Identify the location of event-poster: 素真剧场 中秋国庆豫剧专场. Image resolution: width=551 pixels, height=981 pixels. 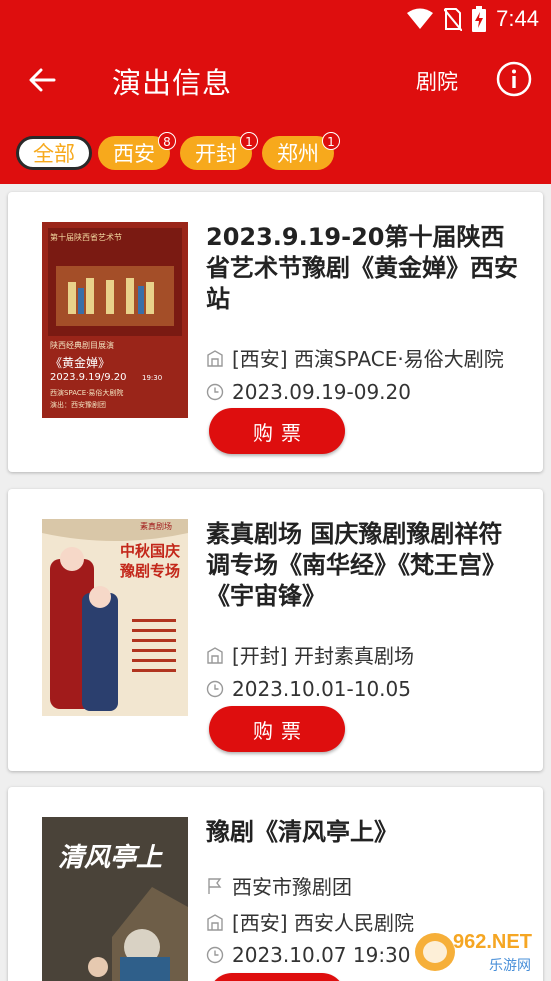
(115, 617).